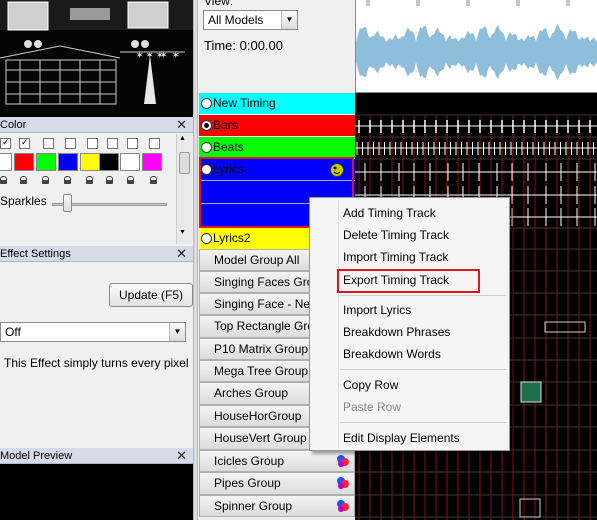 This screenshot has width=597, height=520. I want to click on waveform-graphic, so click(476, 46).